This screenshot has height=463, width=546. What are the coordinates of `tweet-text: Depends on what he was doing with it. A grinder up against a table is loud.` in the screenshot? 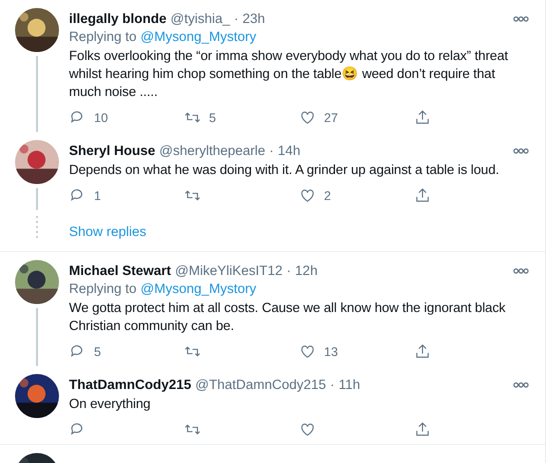 It's located at (284, 170).